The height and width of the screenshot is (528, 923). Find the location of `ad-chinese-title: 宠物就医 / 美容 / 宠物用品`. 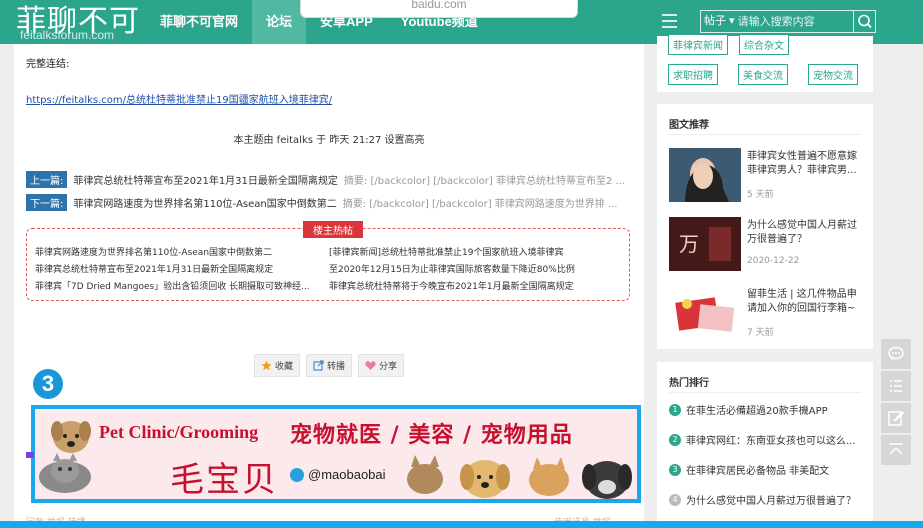

ad-chinese-title: 宠物就医 / 美容 / 宠物用品 is located at coordinates (431, 435).